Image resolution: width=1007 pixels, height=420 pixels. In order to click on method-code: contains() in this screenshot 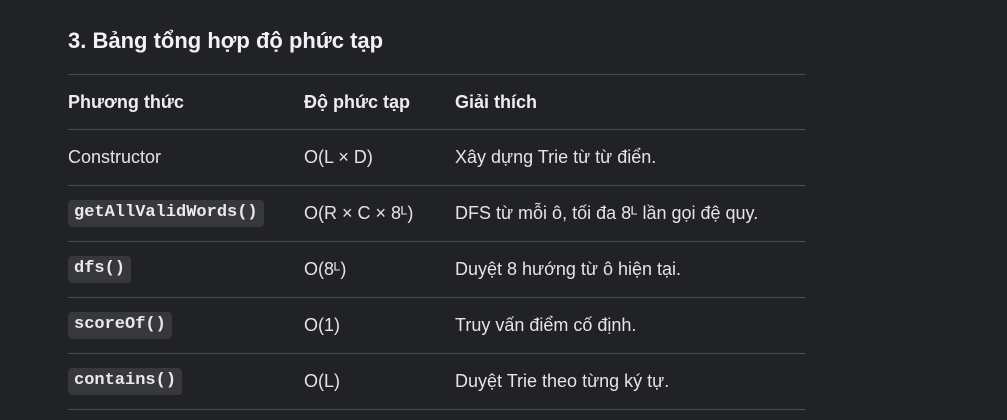, I will do `click(125, 381)`.